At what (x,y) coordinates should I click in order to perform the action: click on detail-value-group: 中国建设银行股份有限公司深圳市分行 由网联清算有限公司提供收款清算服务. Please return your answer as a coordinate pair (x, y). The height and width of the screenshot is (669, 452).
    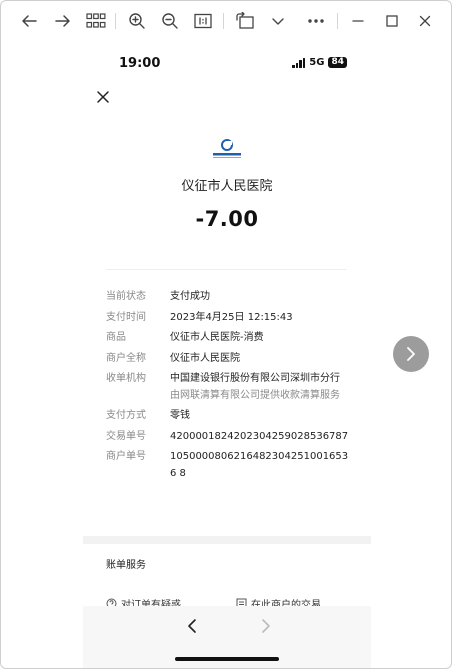
    Looking at the image, I should click on (262, 387).